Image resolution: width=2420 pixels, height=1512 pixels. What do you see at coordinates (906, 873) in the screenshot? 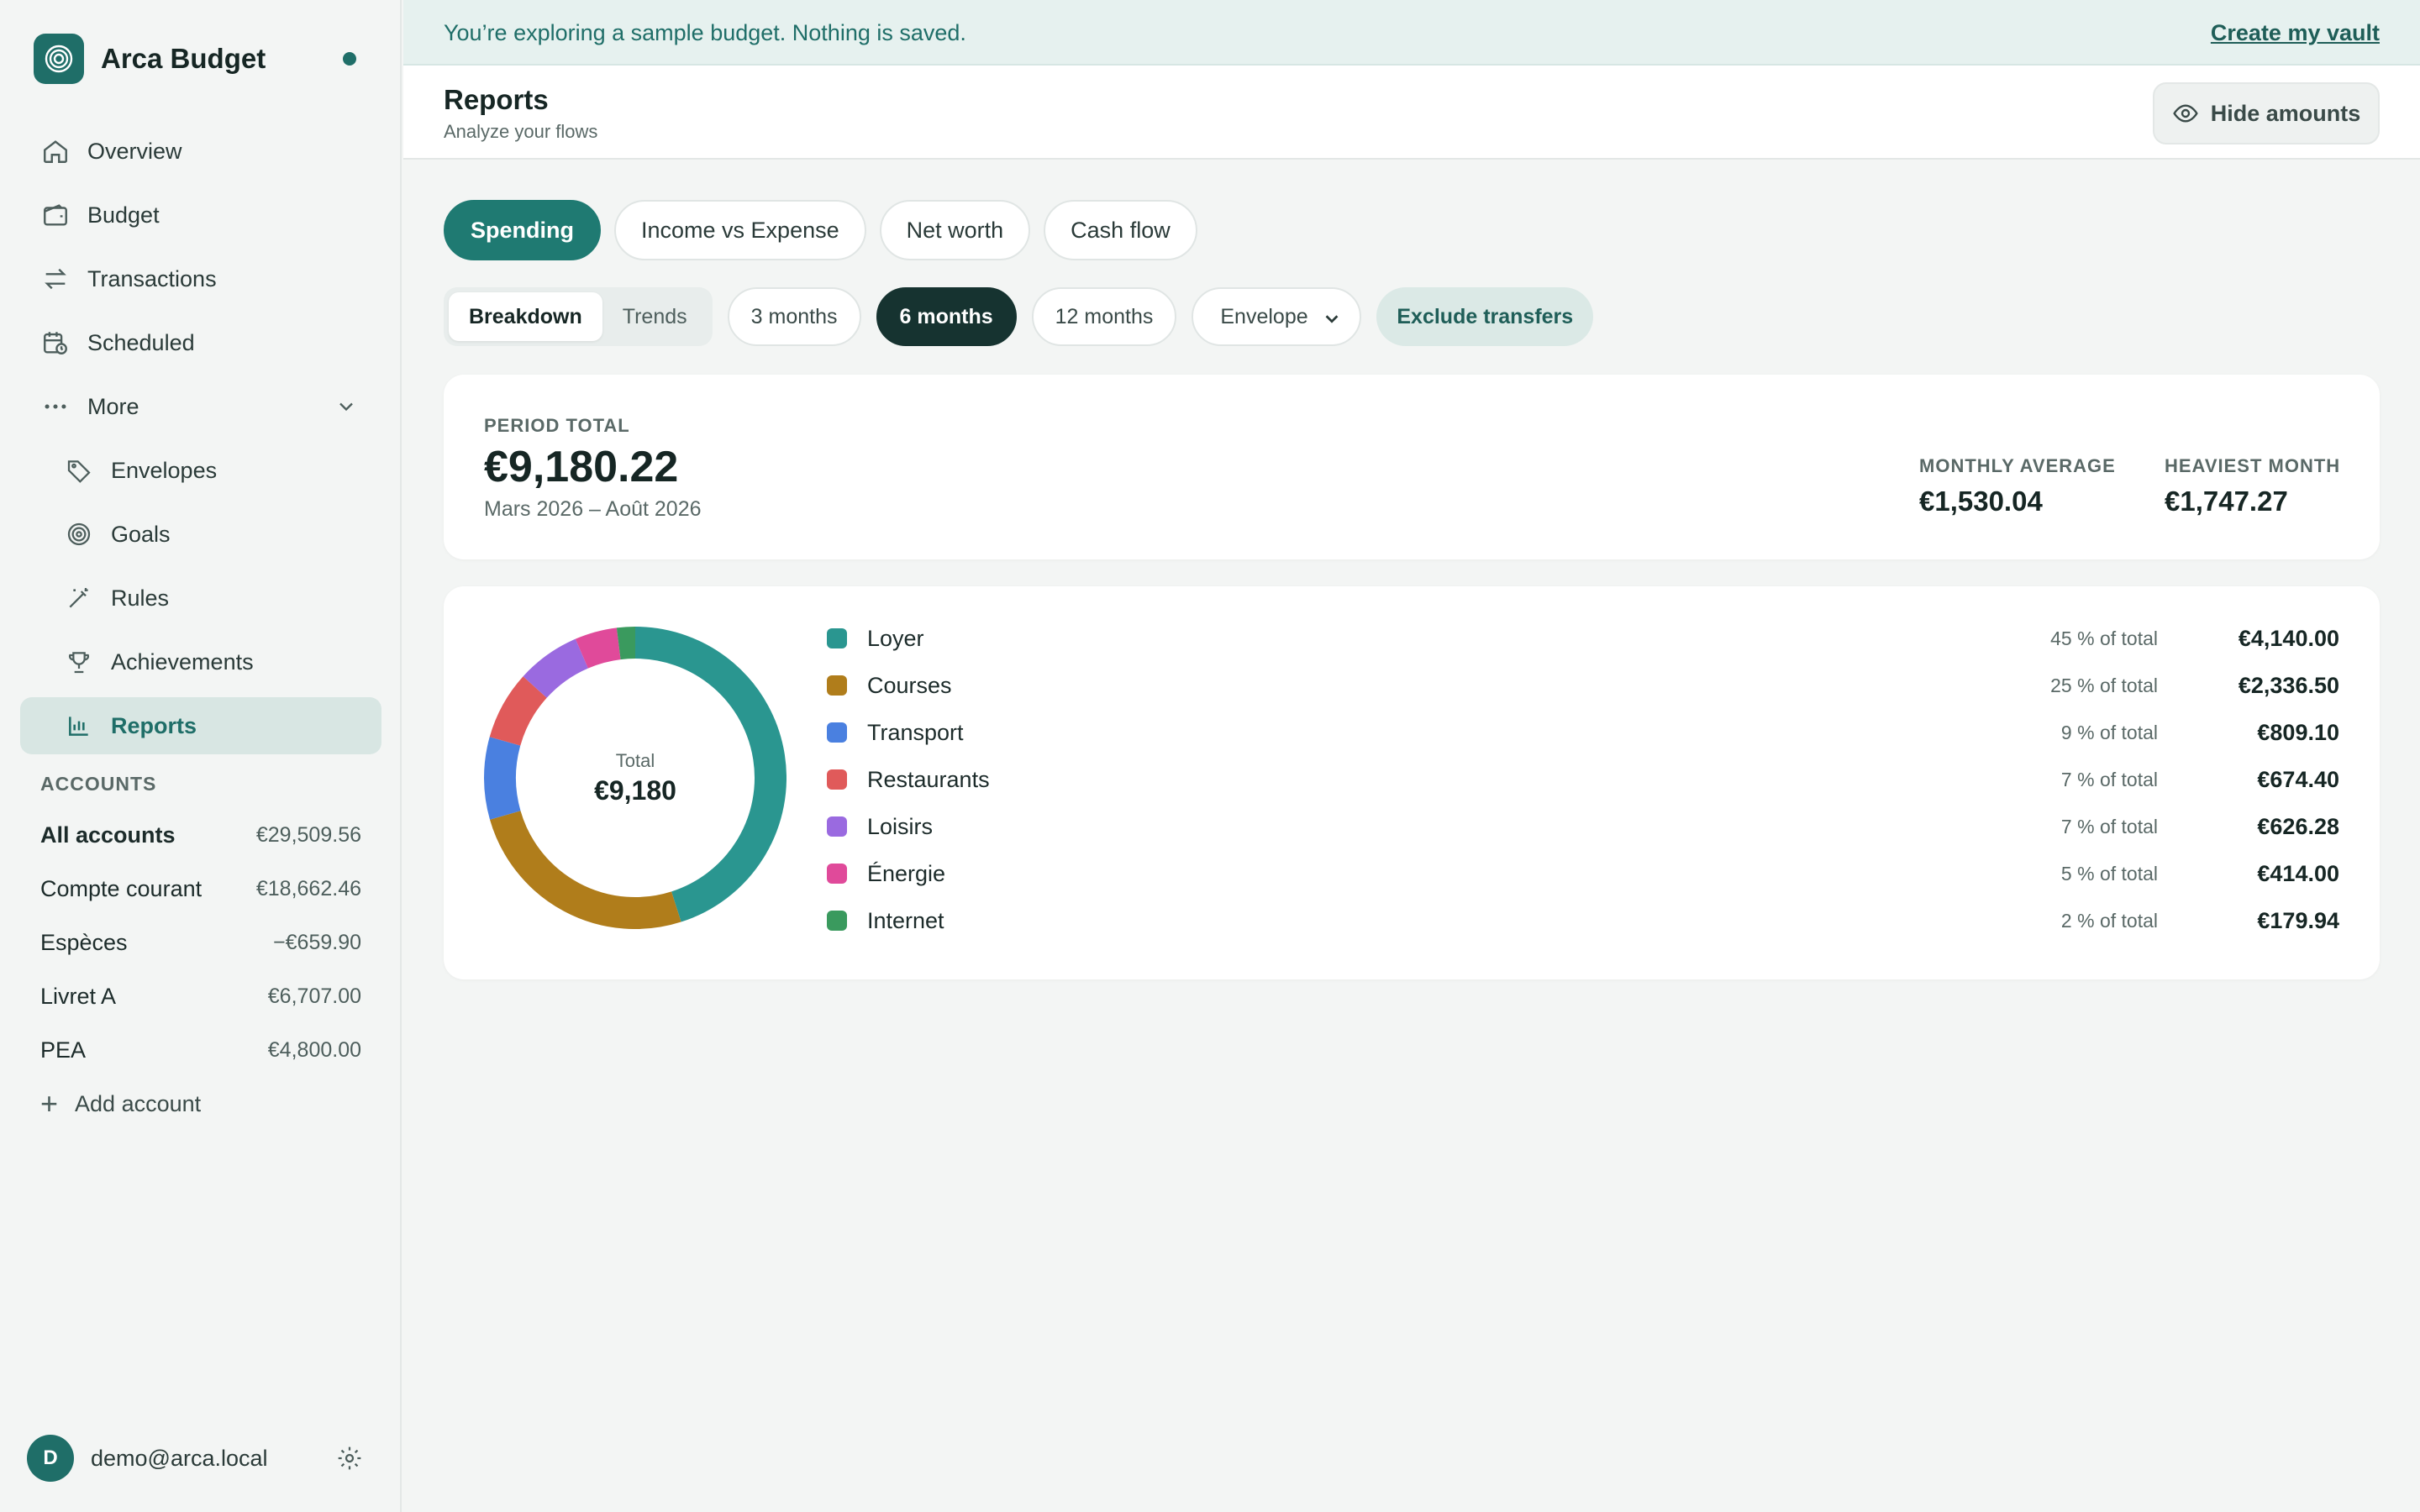
I see `legend-name: Énergie` at bounding box center [906, 873].